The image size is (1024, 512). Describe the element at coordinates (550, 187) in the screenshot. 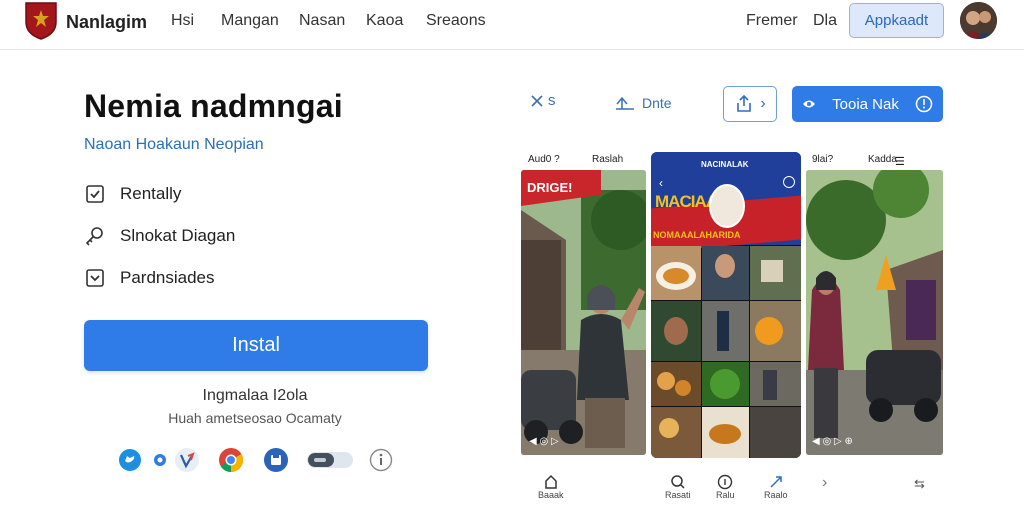

I see `banner-text: DRIGE!` at that location.